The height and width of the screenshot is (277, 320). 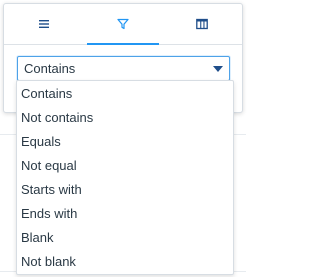 I want to click on option-not-equal: Not equal, so click(x=125, y=166).